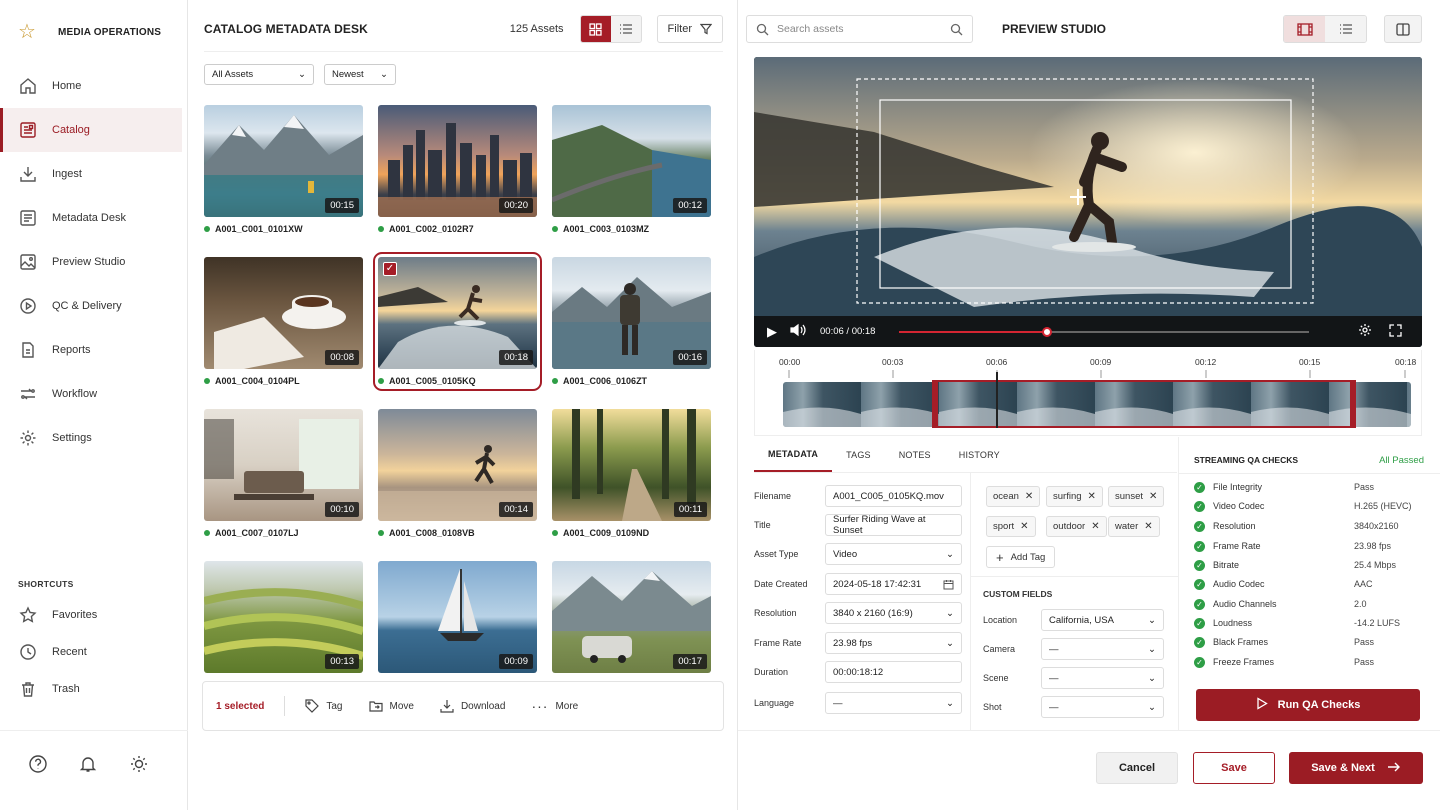 The width and height of the screenshot is (1440, 810). What do you see at coordinates (391, 706) in the screenshot?
I see `move-button: Move` at bounding box center [391, 706].